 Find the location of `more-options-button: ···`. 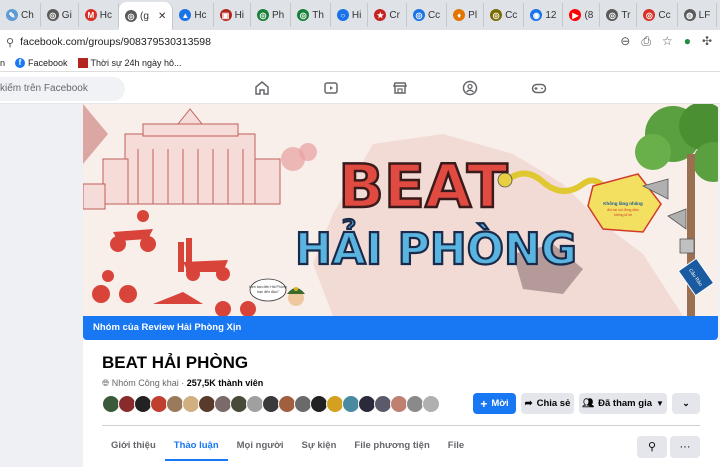

more-options-button: ··· is located at coordinates (685, 447).